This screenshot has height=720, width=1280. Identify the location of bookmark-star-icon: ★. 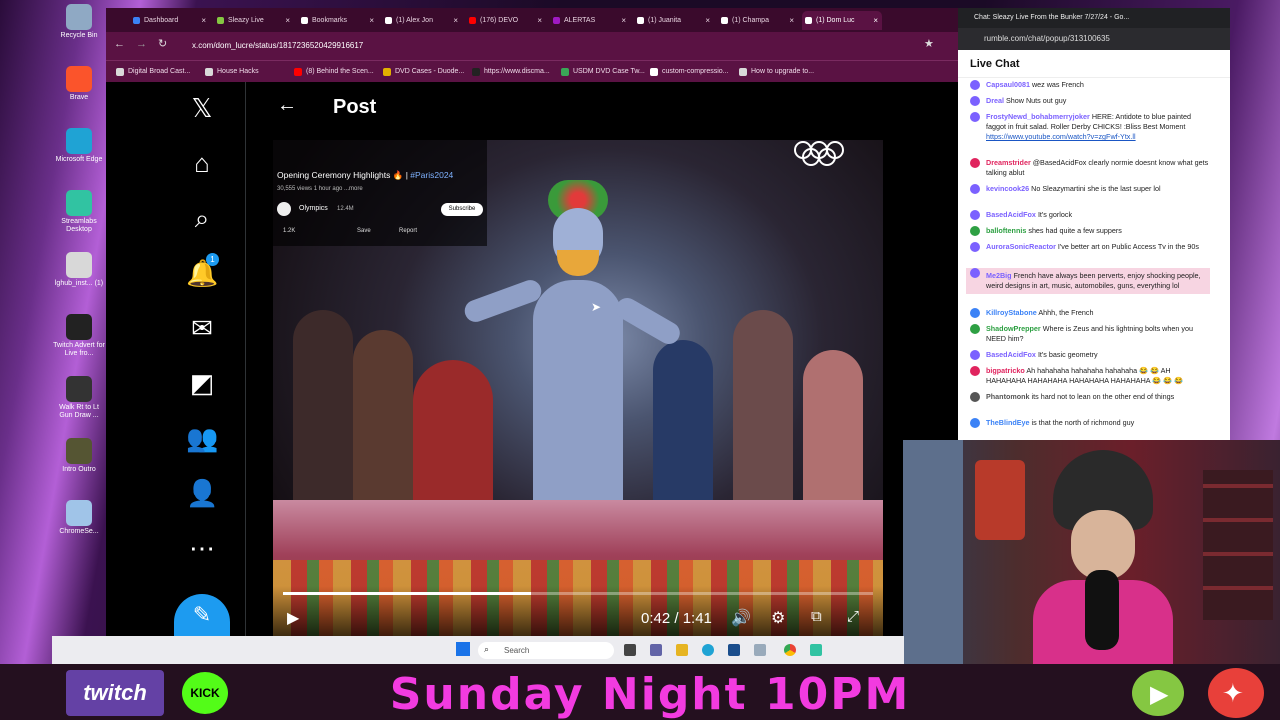
(929, 43).